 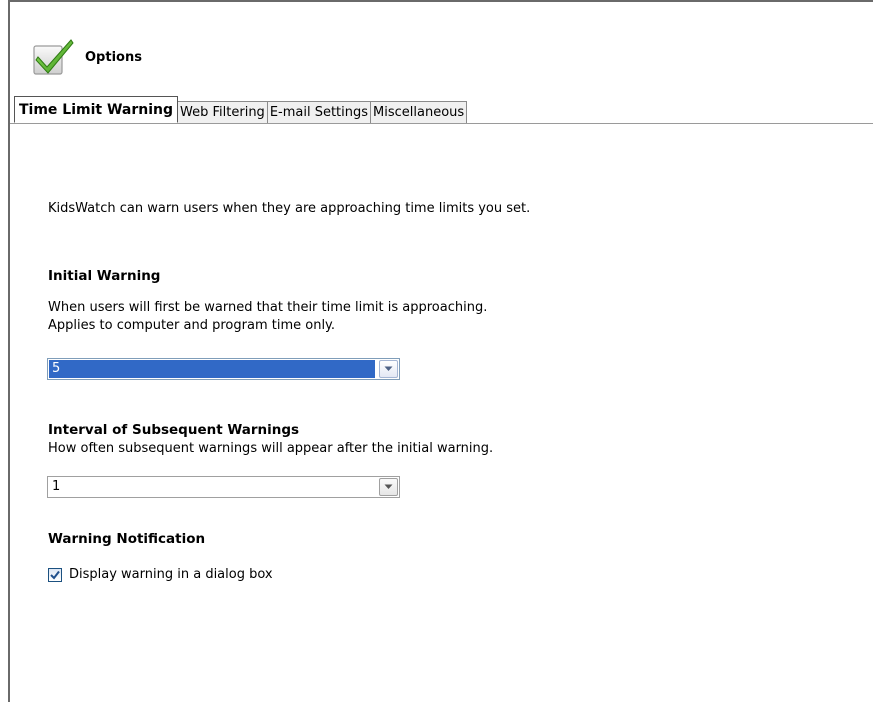 I want to click on interval-dropdown-button, so click(x=388, y=487).